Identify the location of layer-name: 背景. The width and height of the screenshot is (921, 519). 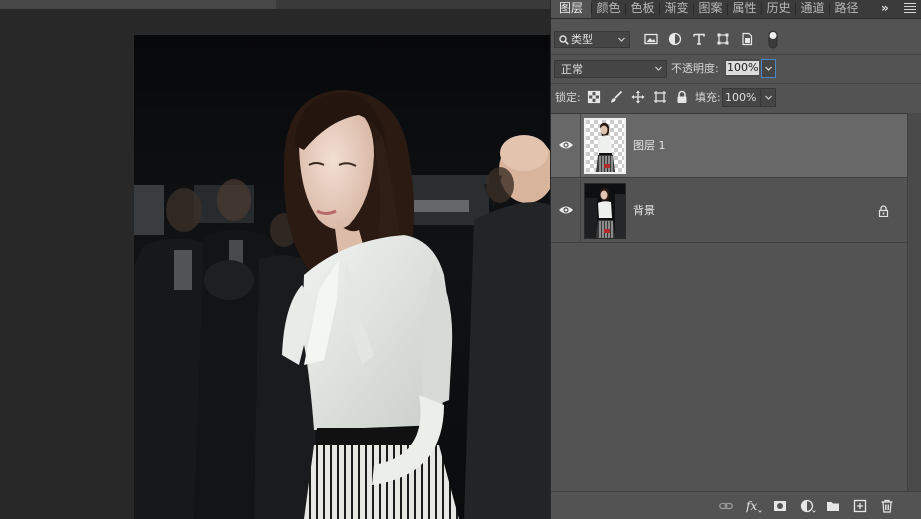
(644, 210).